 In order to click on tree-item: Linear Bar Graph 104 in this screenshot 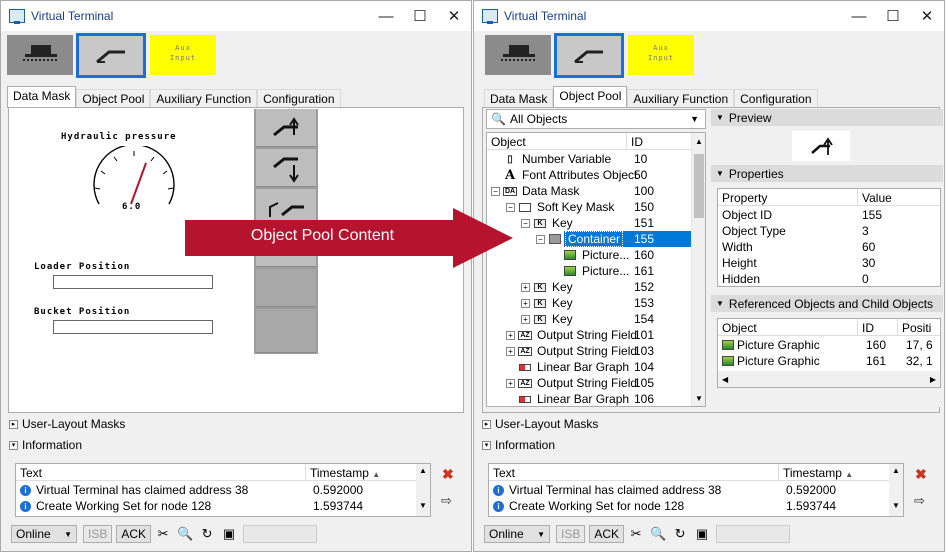, I will do `click(589, 367)`.